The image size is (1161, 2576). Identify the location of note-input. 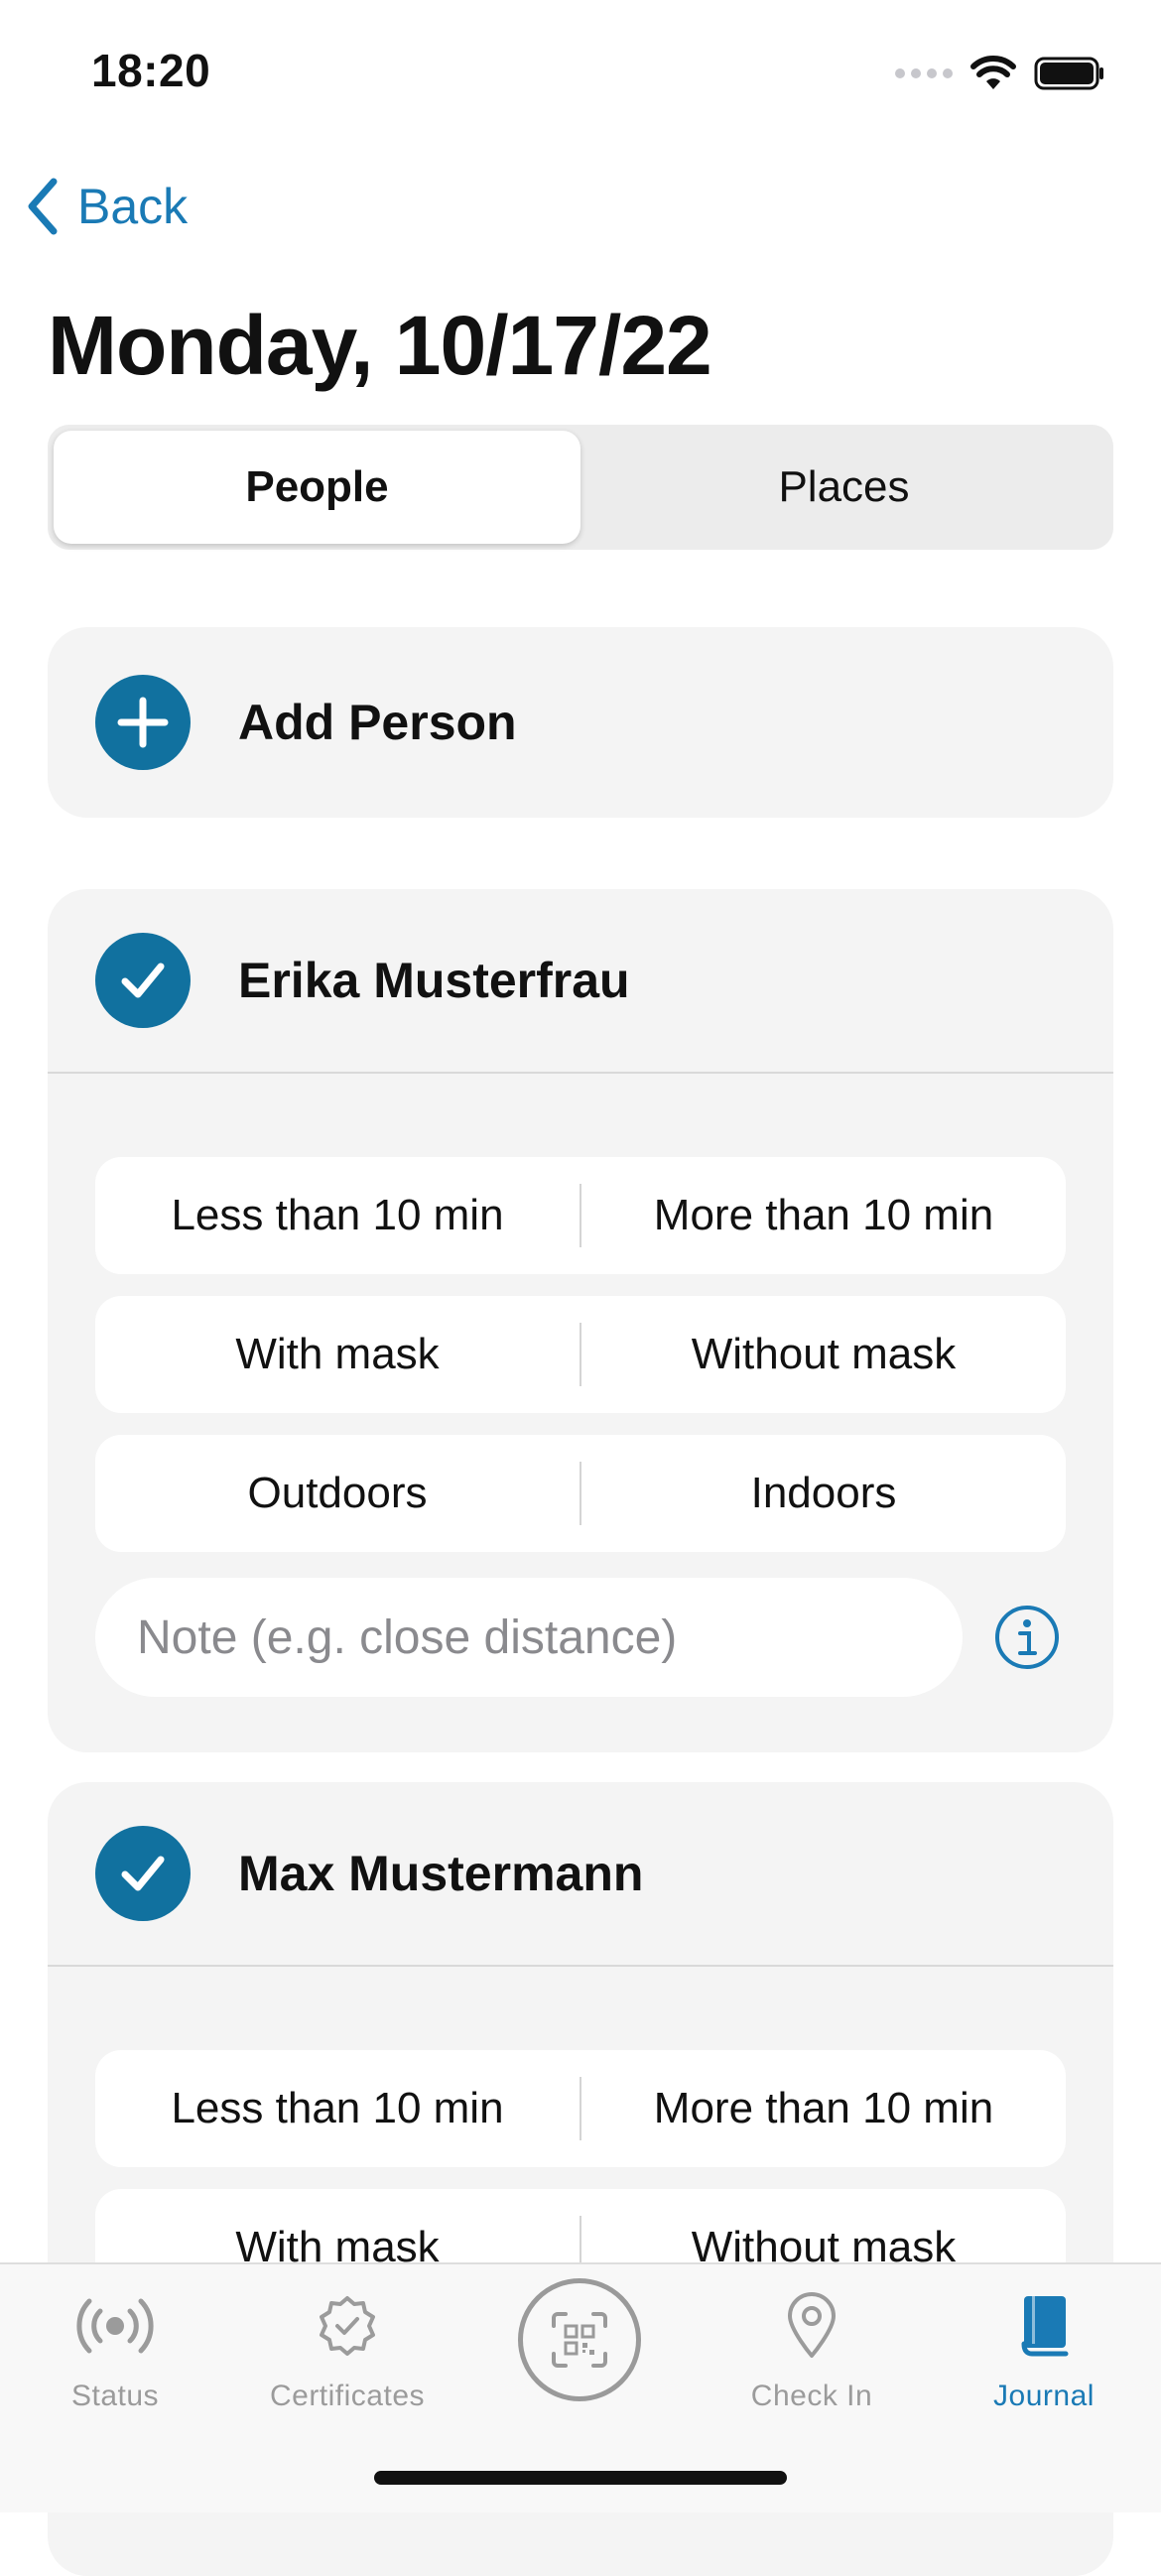
(529, 1638).